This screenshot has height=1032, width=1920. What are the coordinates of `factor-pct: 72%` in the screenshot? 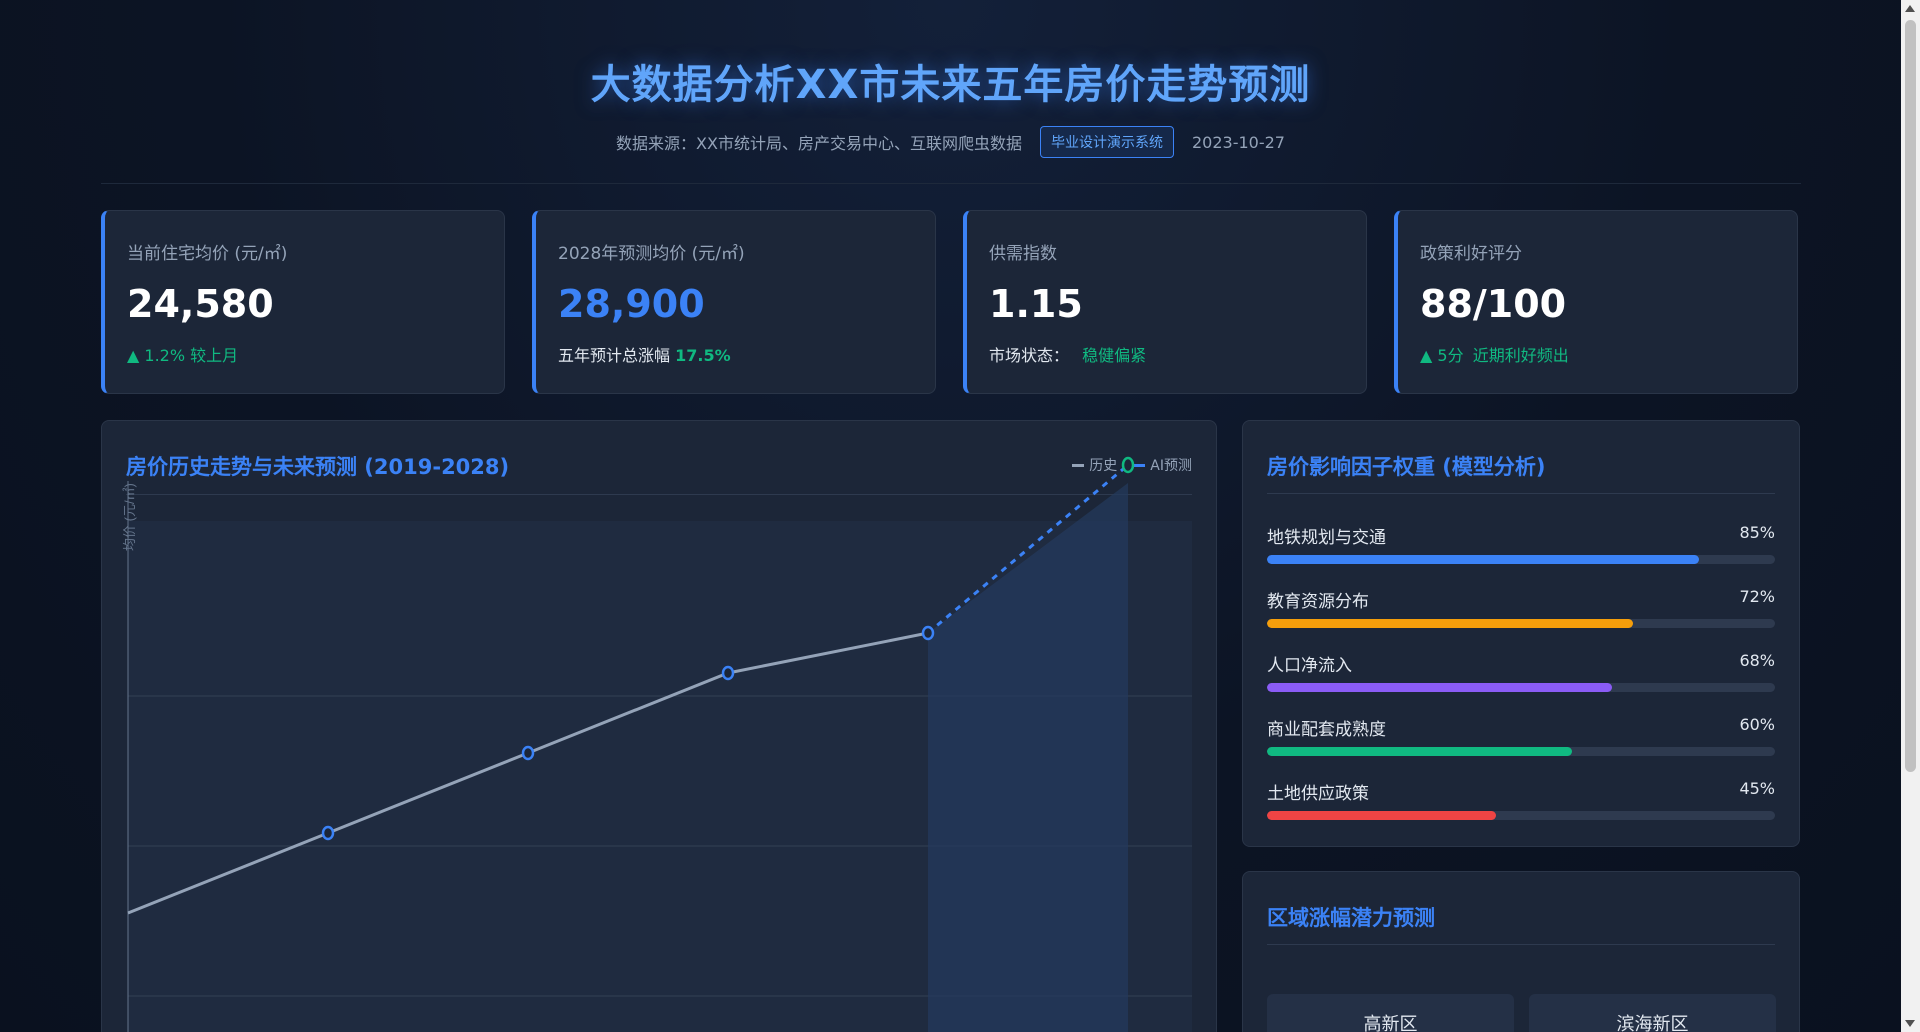 It's located at (1757, 596).